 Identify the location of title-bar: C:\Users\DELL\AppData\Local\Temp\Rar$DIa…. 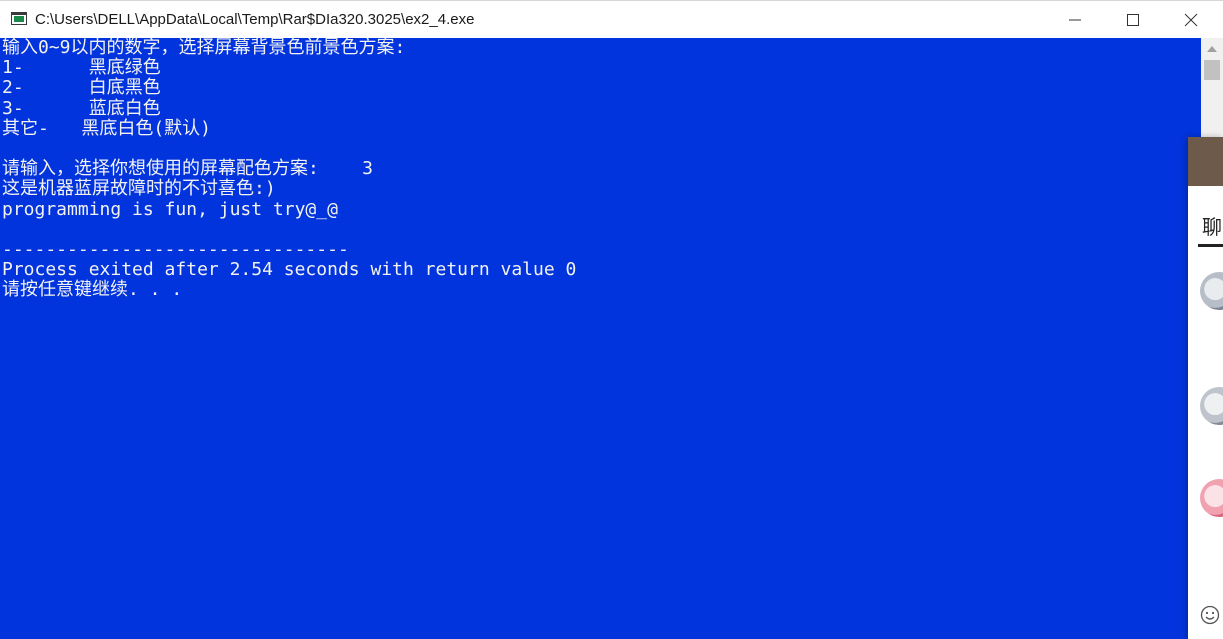
(611, 19).